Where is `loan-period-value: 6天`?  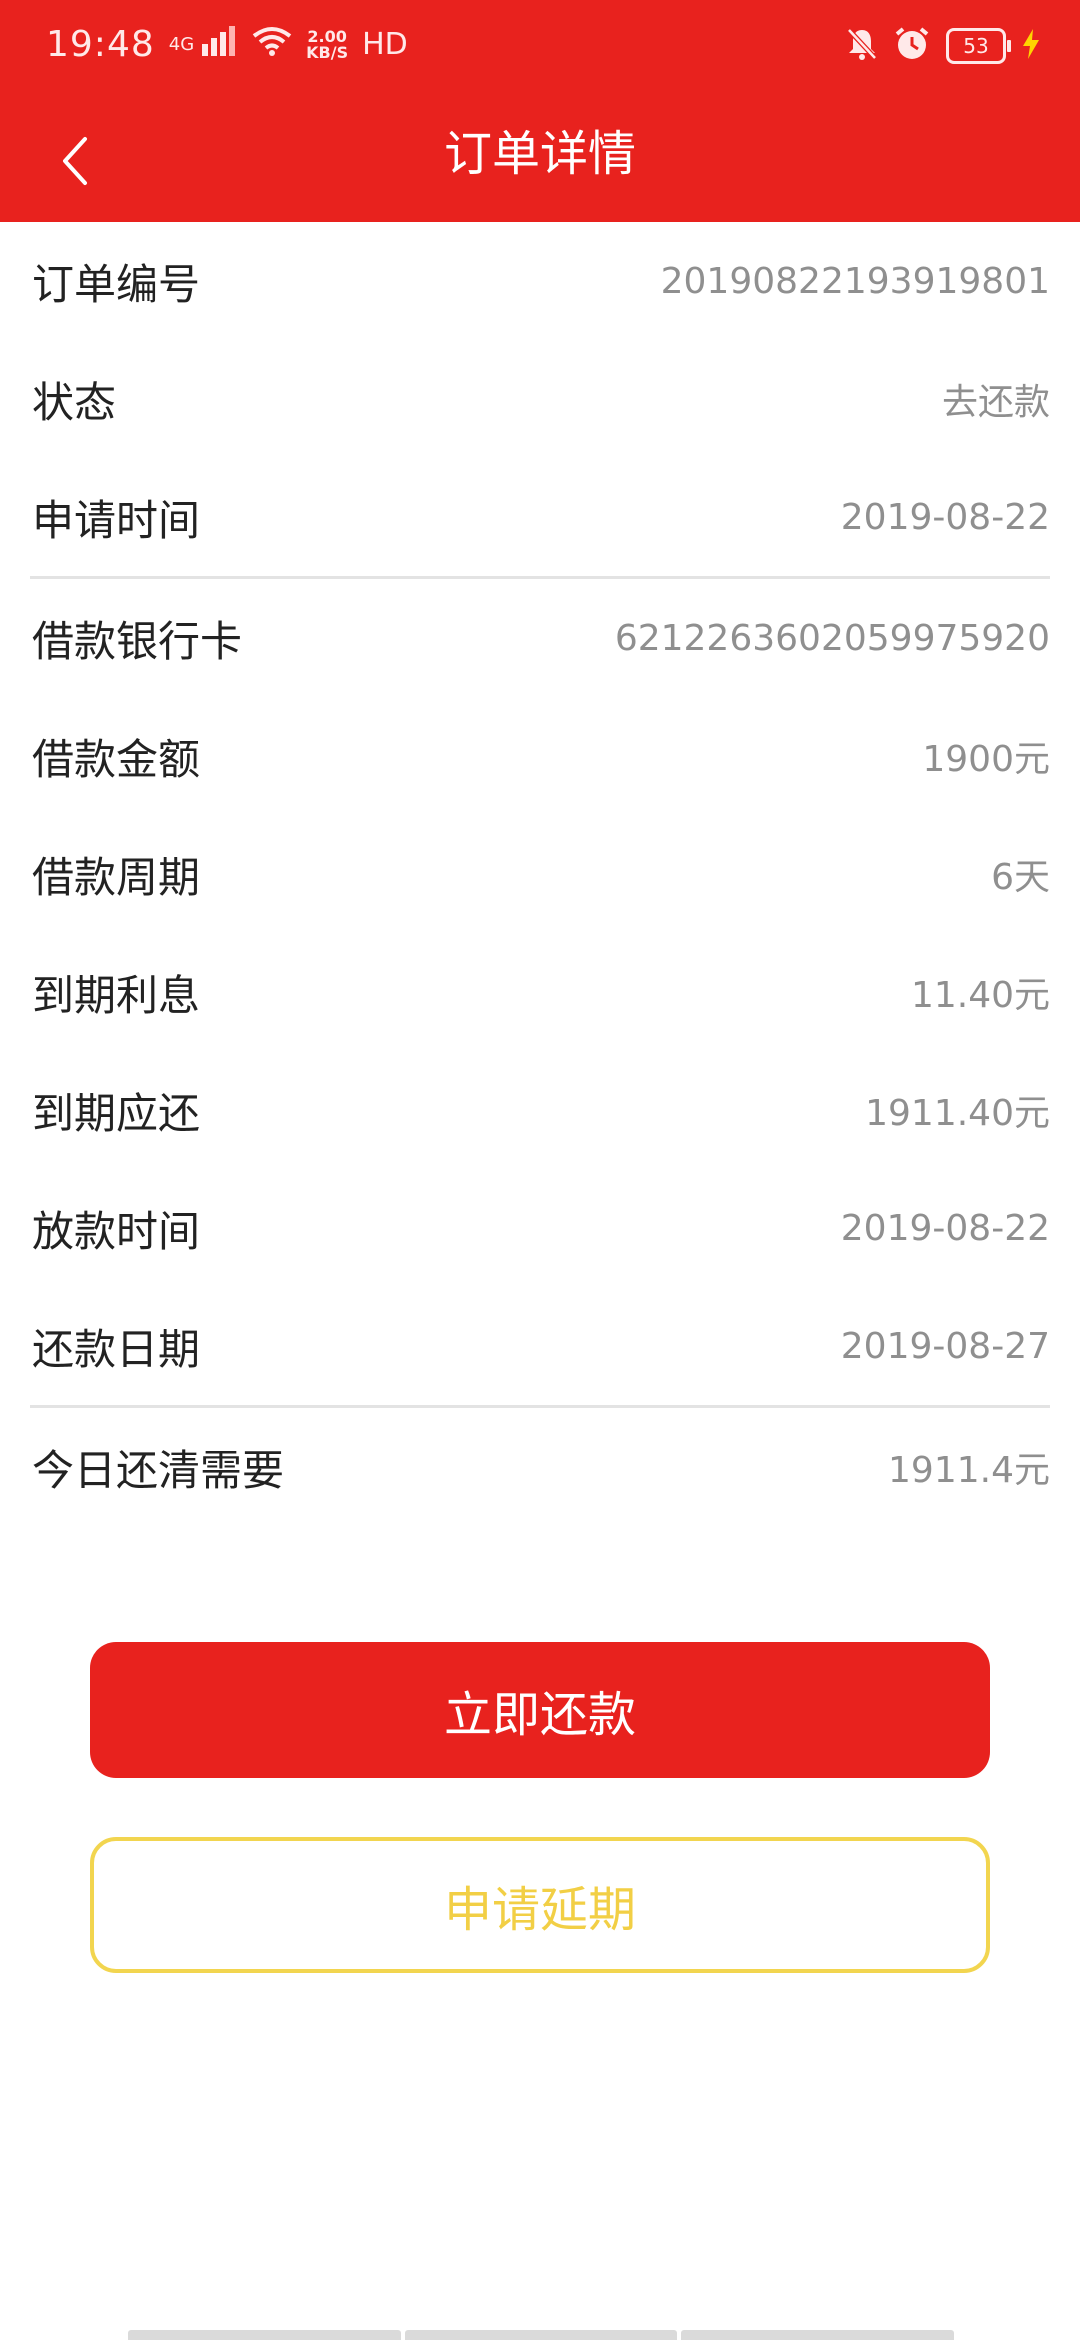 loan-period-value: 6天 is located at coordinates (1020, 877).